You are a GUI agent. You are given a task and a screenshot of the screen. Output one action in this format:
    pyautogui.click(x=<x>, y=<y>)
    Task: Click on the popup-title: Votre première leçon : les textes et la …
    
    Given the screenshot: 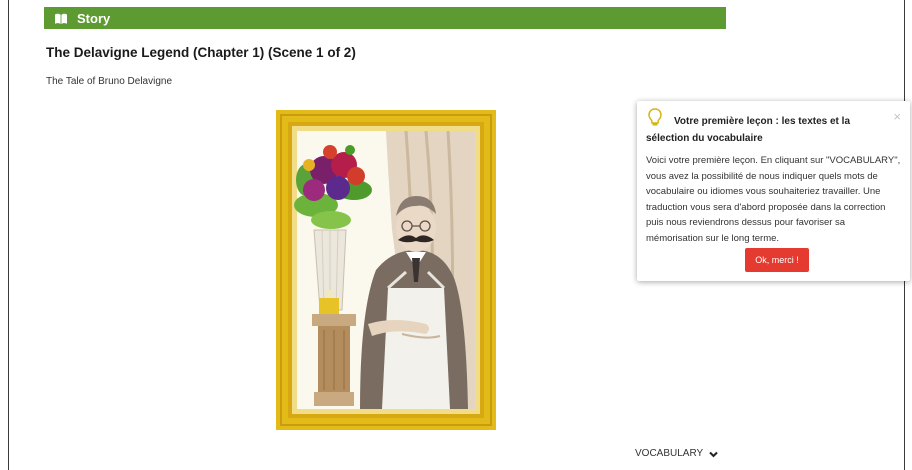 What is the action you would take?
    pyautogui.click(x=748, y=130)
    